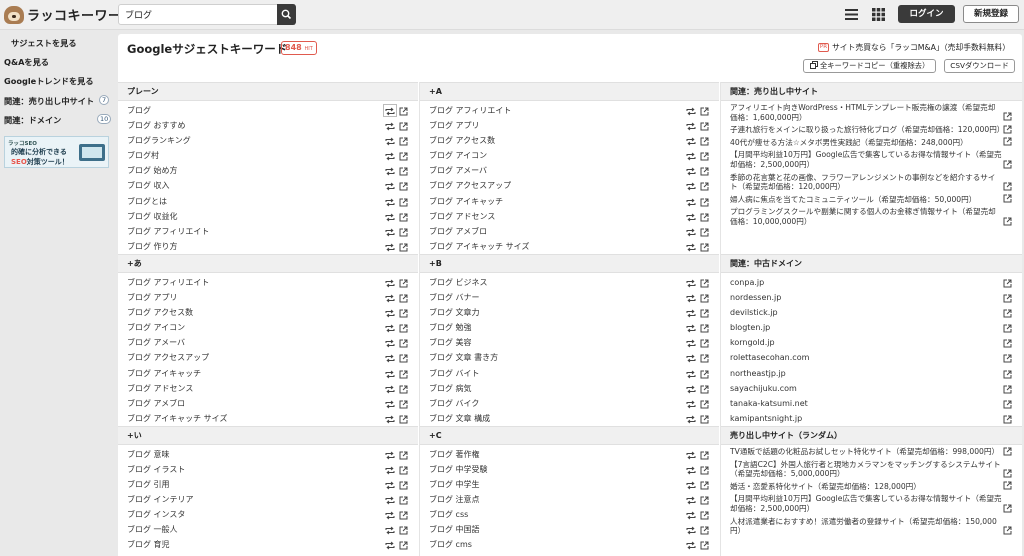 This screenshot has height=556, width=1024. I want to click on sale-site-text: 婦人病に焦点を当てたコミュニティツール（希望売却価格：50,000円）, so click(853, 199).